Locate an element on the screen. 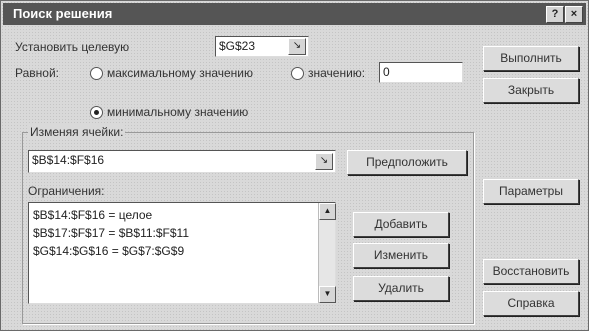 The width and height of the screenshot is (589, 331). reset-button: Восстановить is located at coordinates (531, 271).